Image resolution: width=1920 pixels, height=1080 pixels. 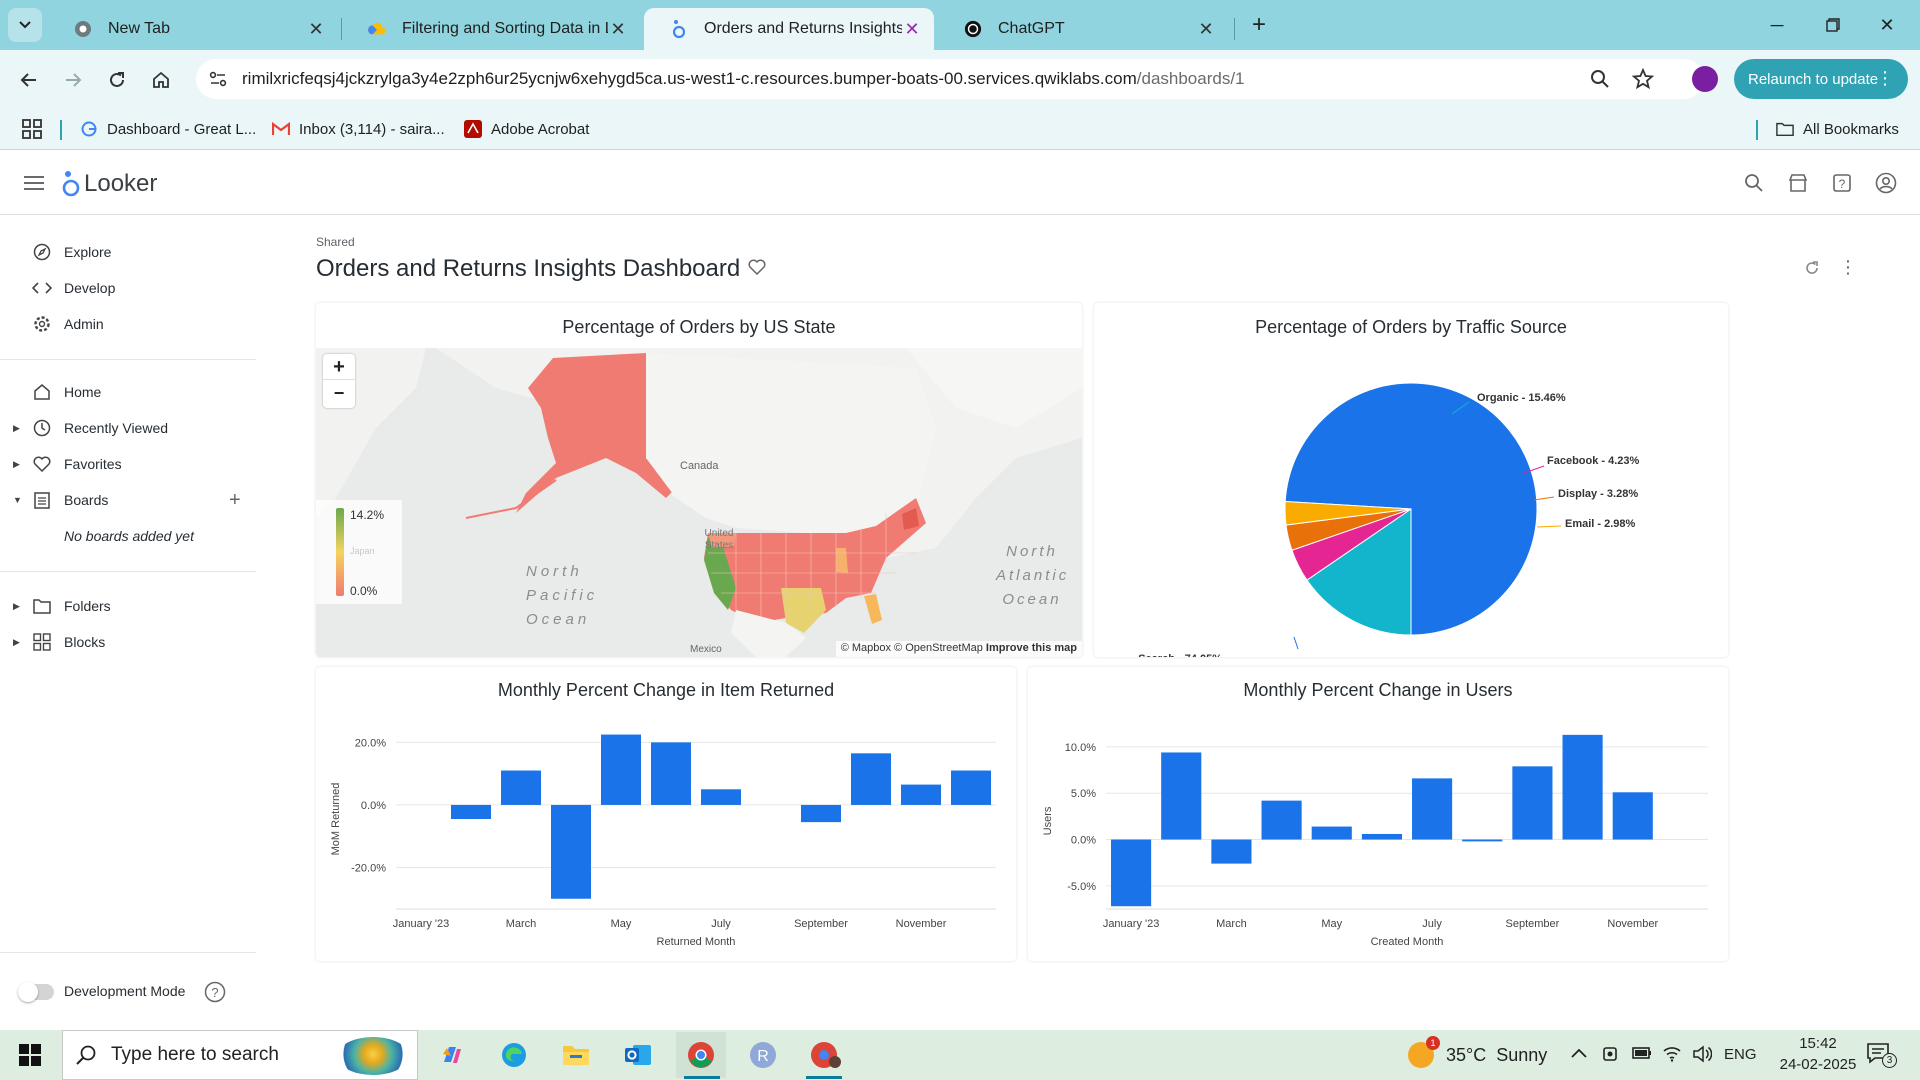 I want to click on nav-label: Develop, so click(x=90, y=288).